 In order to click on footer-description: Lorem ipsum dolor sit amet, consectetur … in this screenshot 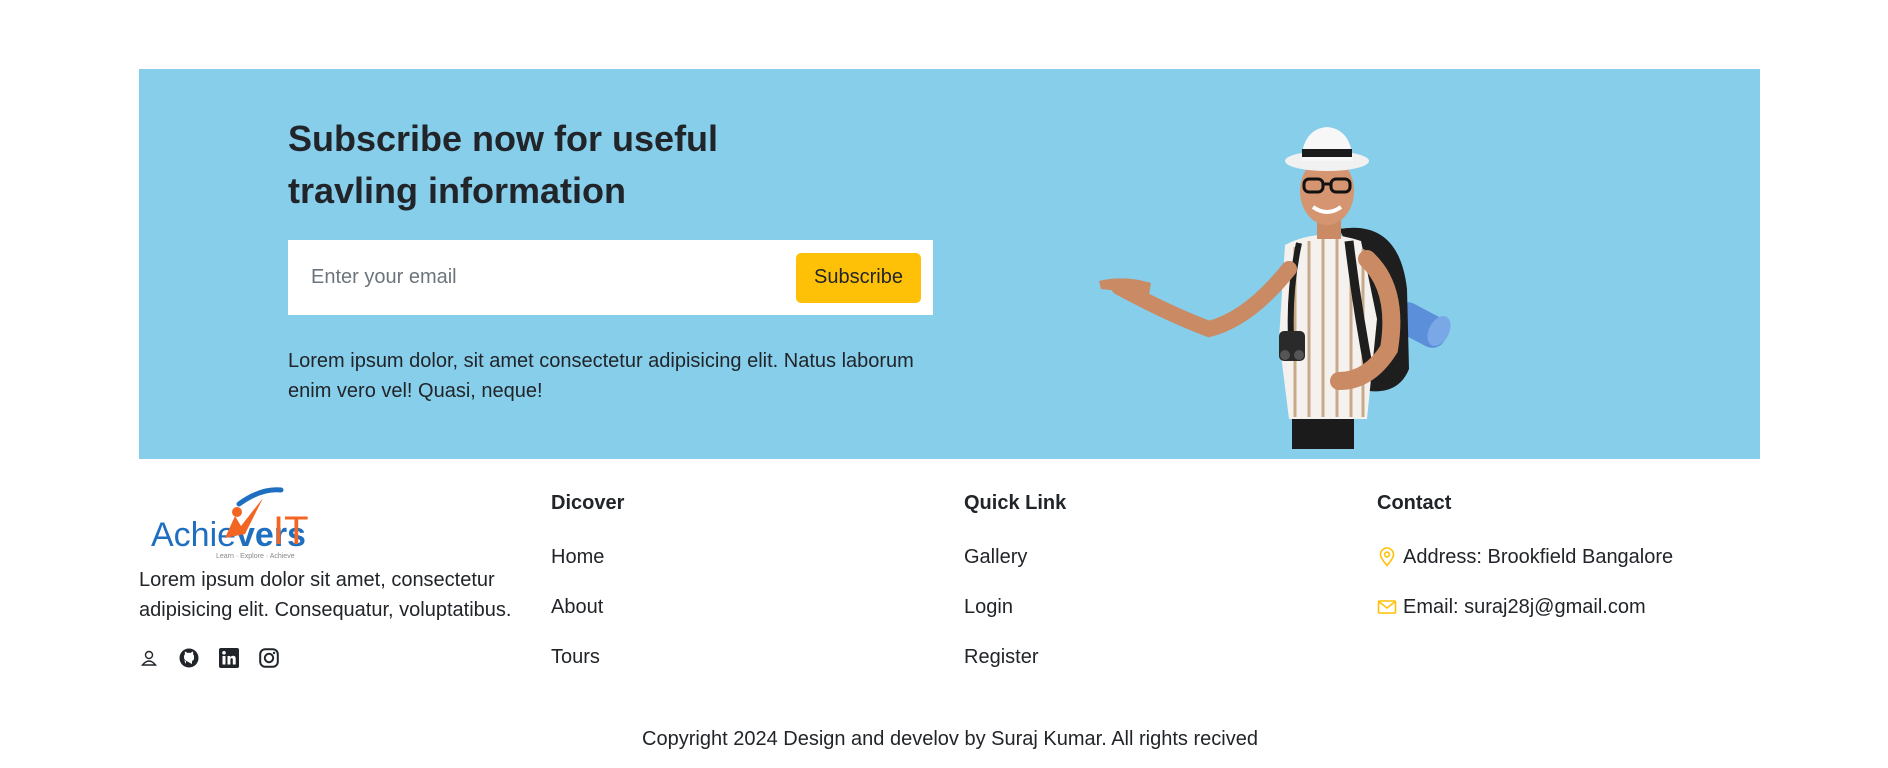, I will do `click(325, 595)`.